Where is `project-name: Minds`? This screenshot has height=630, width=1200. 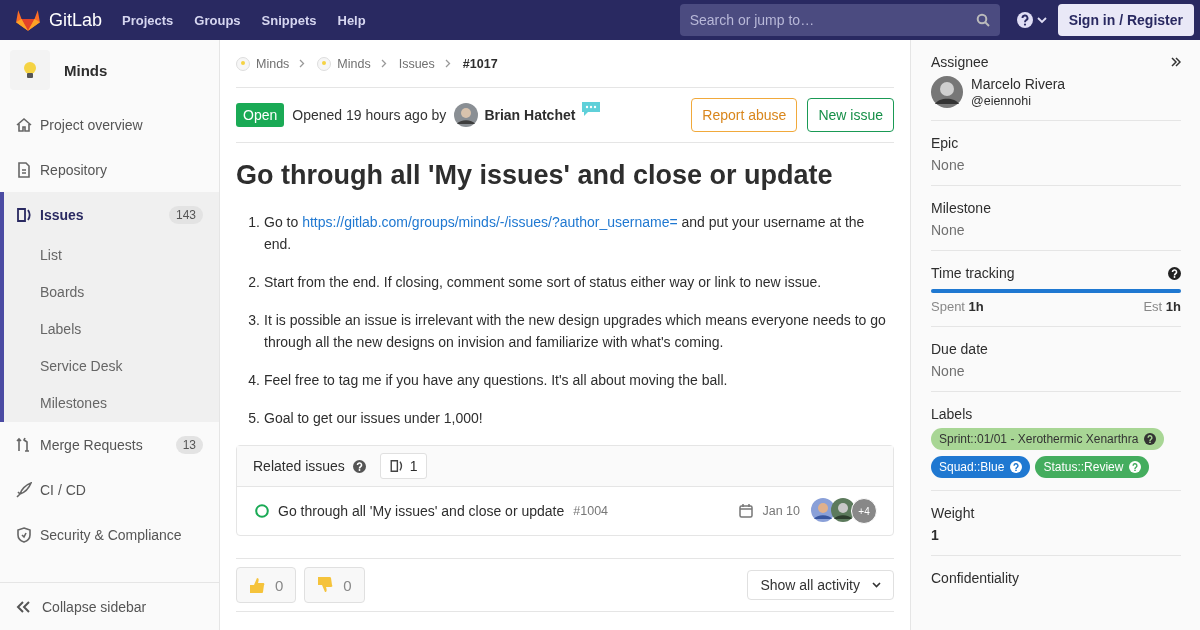 project-name: Minds is located at coordinates (86, 70).